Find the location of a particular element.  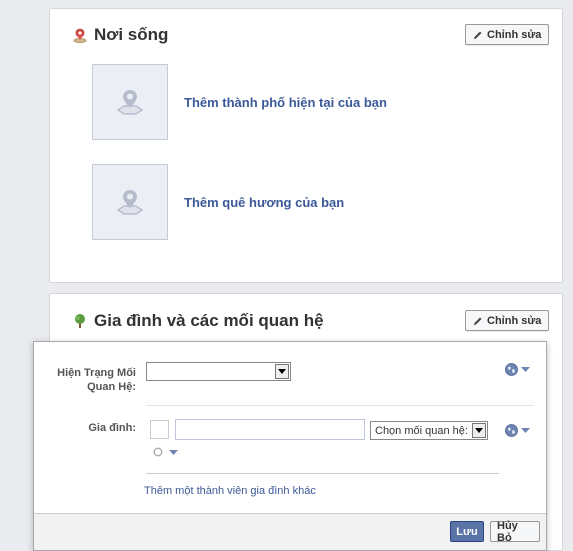

family-relation-select: Chọn mối quan hệ: is located at coordinates (429, 430).